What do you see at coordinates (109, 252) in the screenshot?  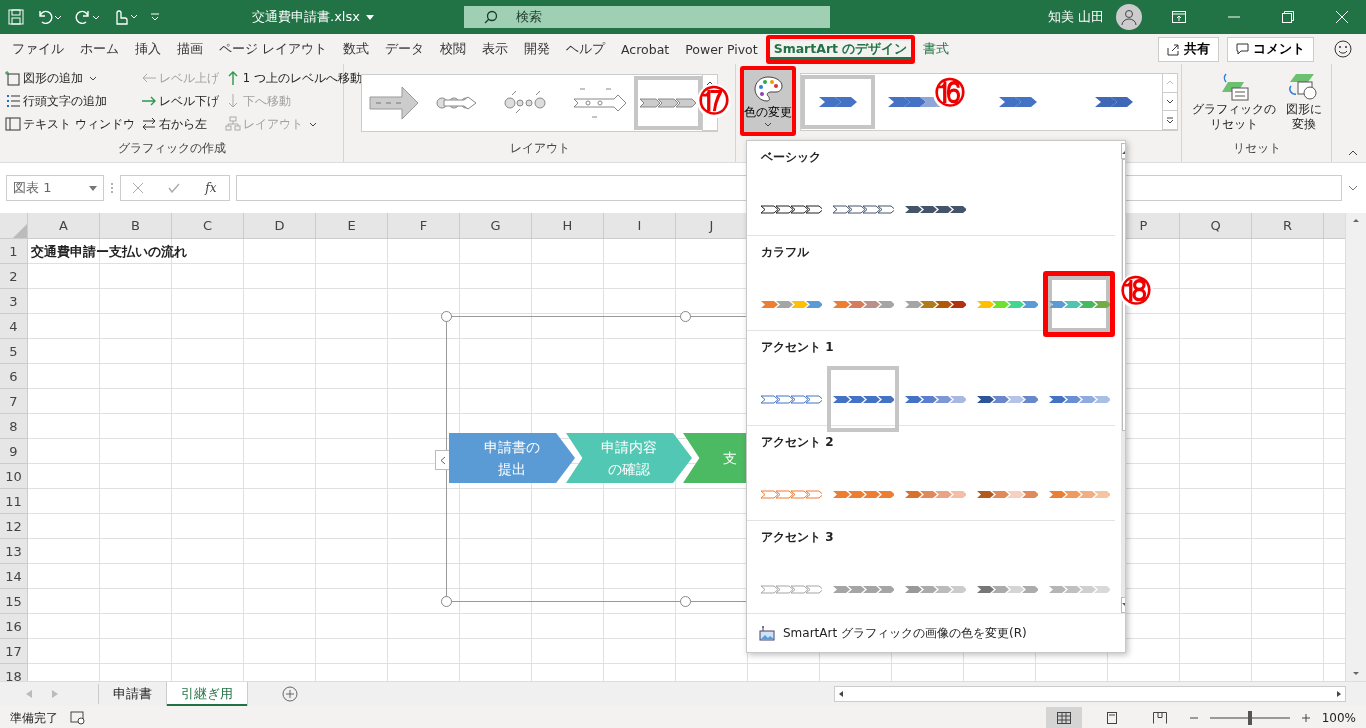 I see `cell-text: 交通費申請ー支払いの流れ` at bounding box center [109, 252].